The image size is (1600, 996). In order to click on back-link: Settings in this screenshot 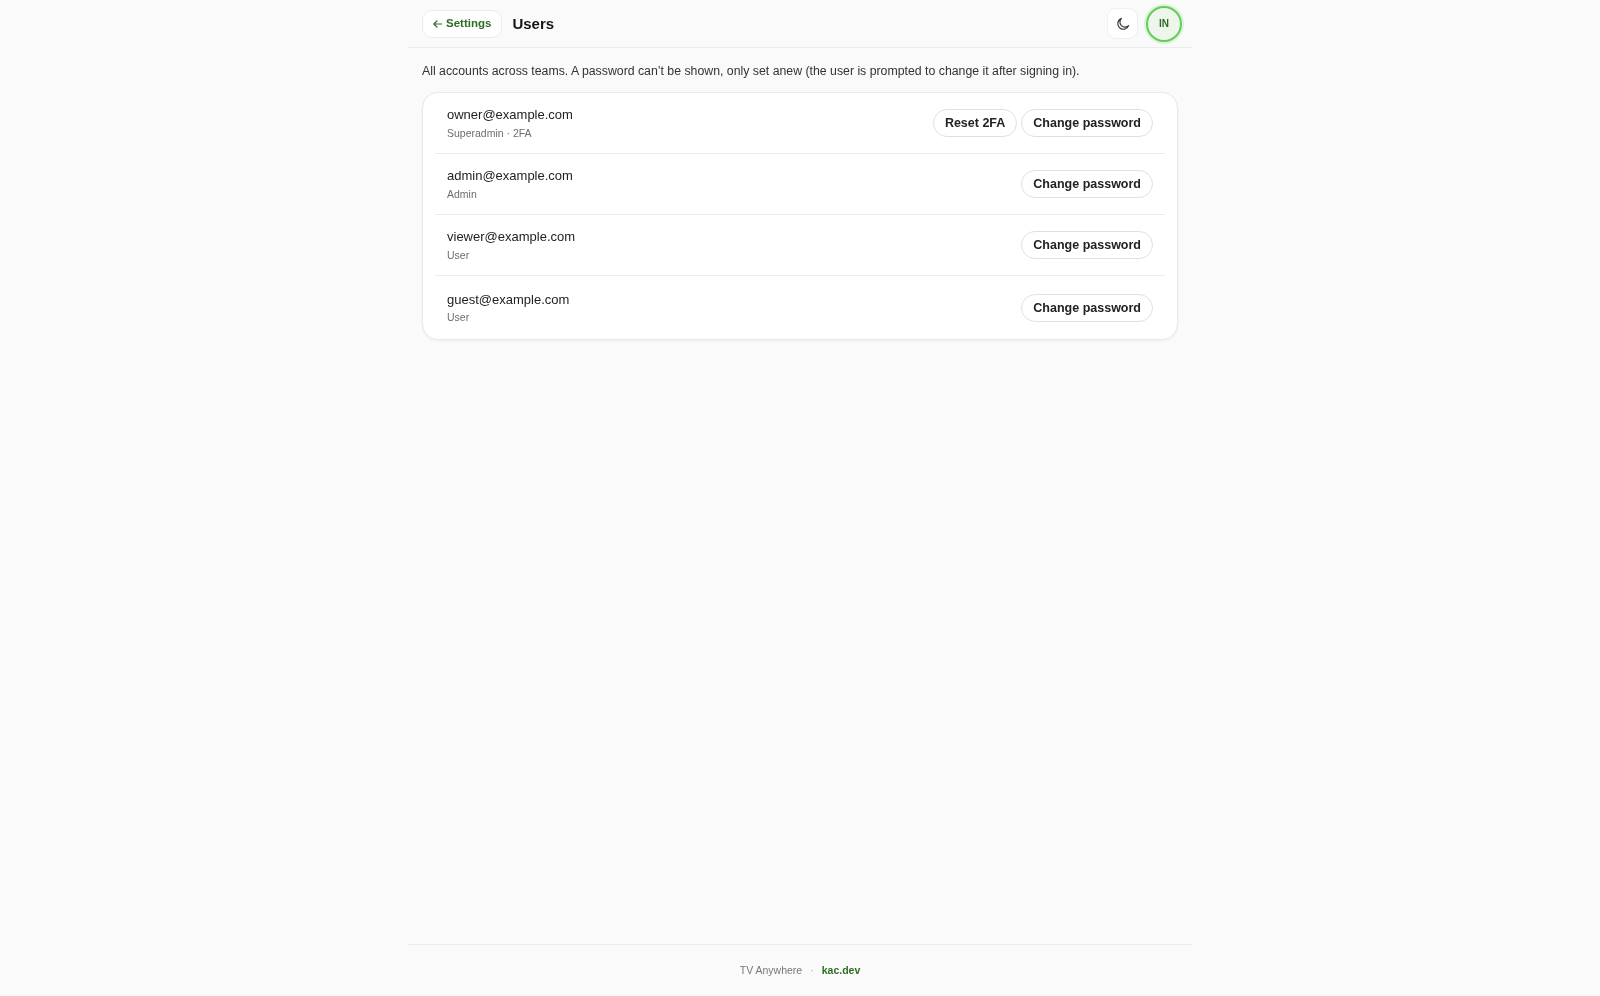, I will do `click(462, 23)`.